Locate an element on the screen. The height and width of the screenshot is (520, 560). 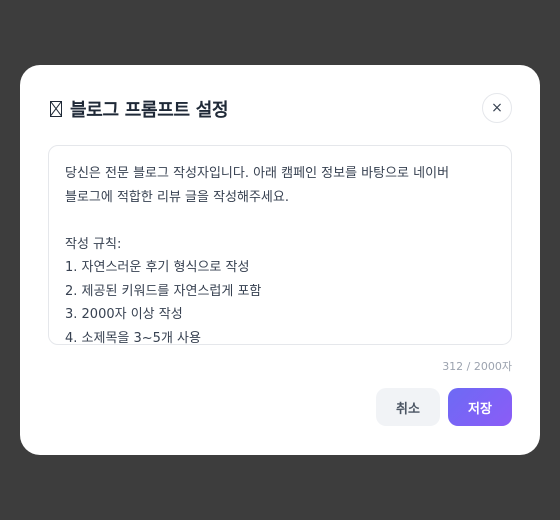
cancel-button: 취소 is located at coordinates (408, 407).